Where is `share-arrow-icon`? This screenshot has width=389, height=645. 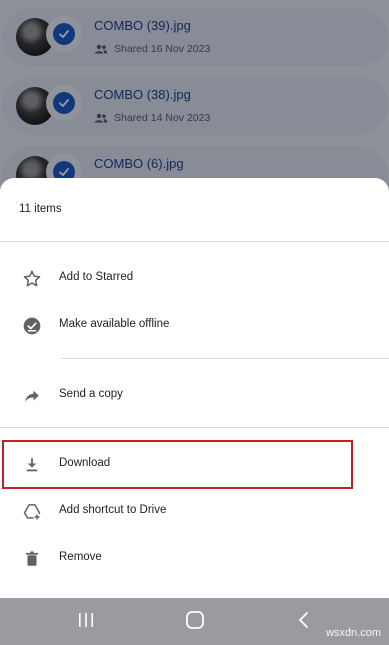
share-arrow-icon is located at coordinates (32, 396).